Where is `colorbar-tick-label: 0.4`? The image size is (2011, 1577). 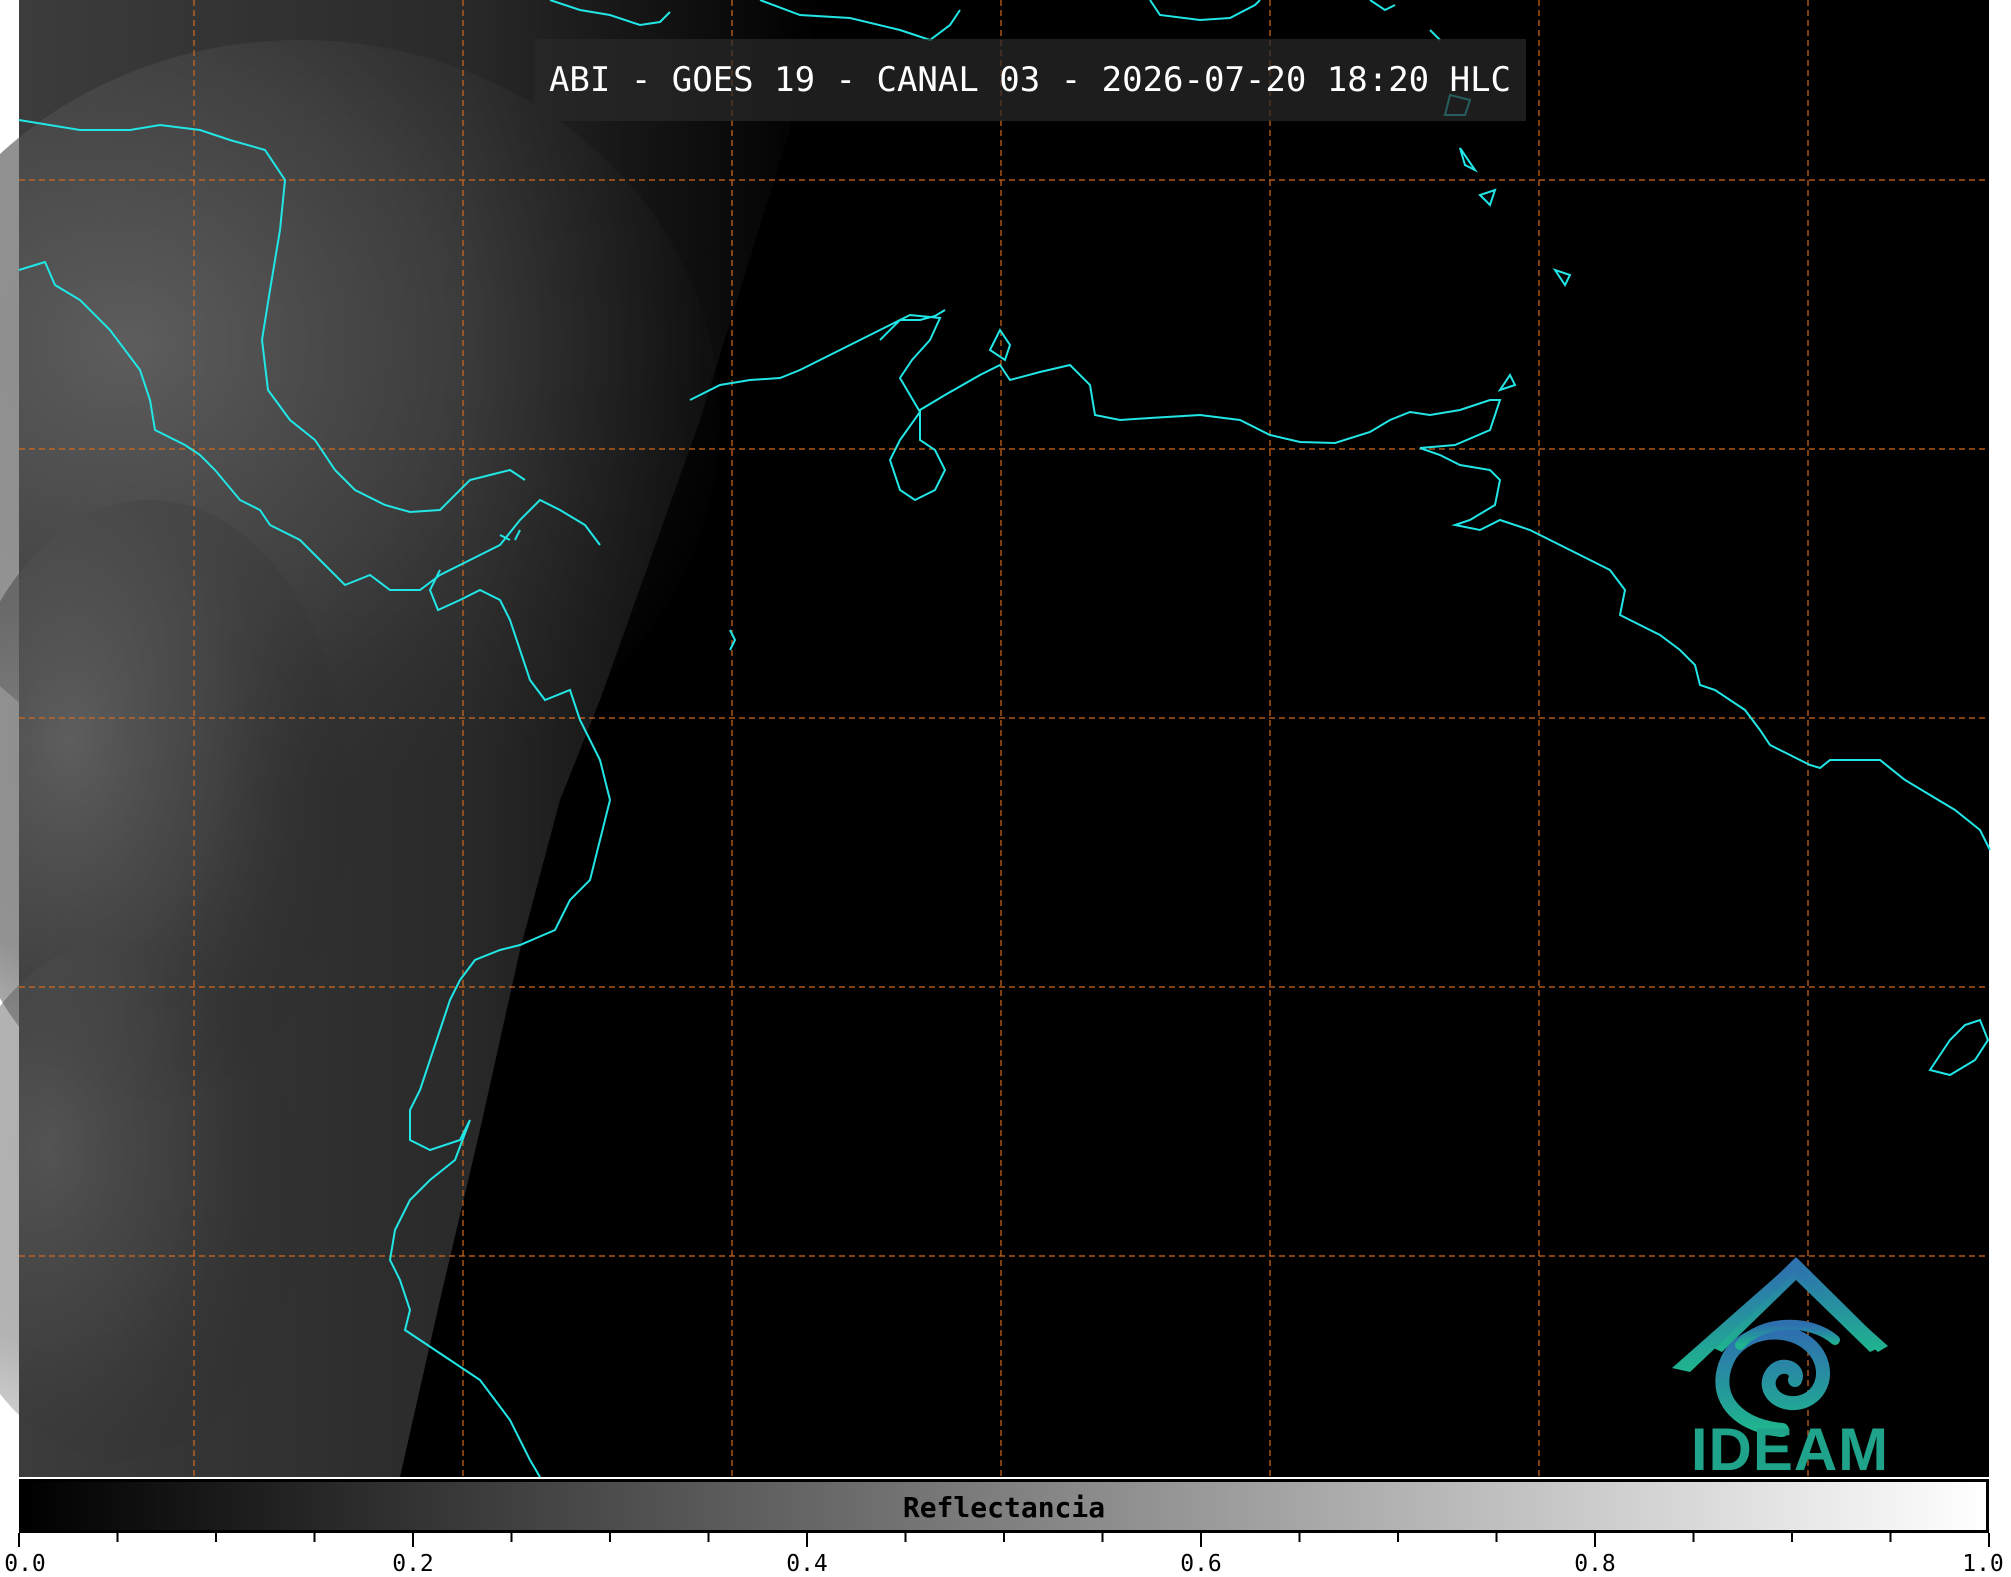 colorbar-tick-label: 0.4 is located at coordinates (807, 1564).